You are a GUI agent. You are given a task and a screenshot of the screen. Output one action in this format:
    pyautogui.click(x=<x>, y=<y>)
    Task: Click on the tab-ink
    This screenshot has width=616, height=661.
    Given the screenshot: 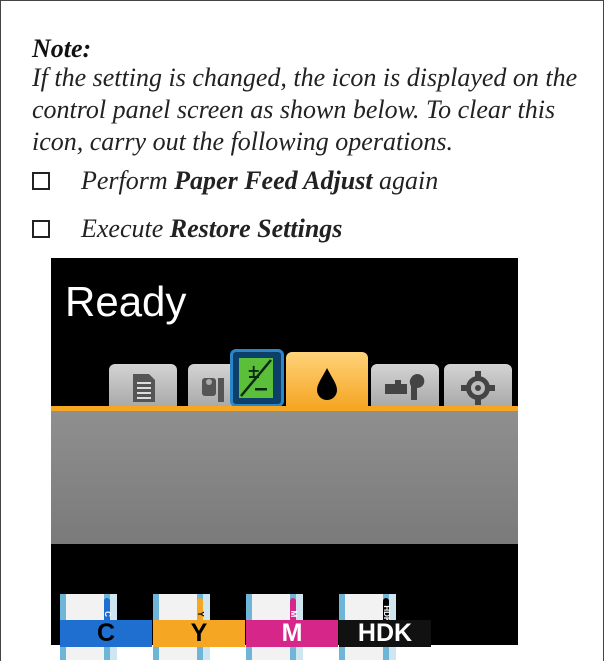 What is the action you would take?
    pyautogui.click(x=327, y=380)
    